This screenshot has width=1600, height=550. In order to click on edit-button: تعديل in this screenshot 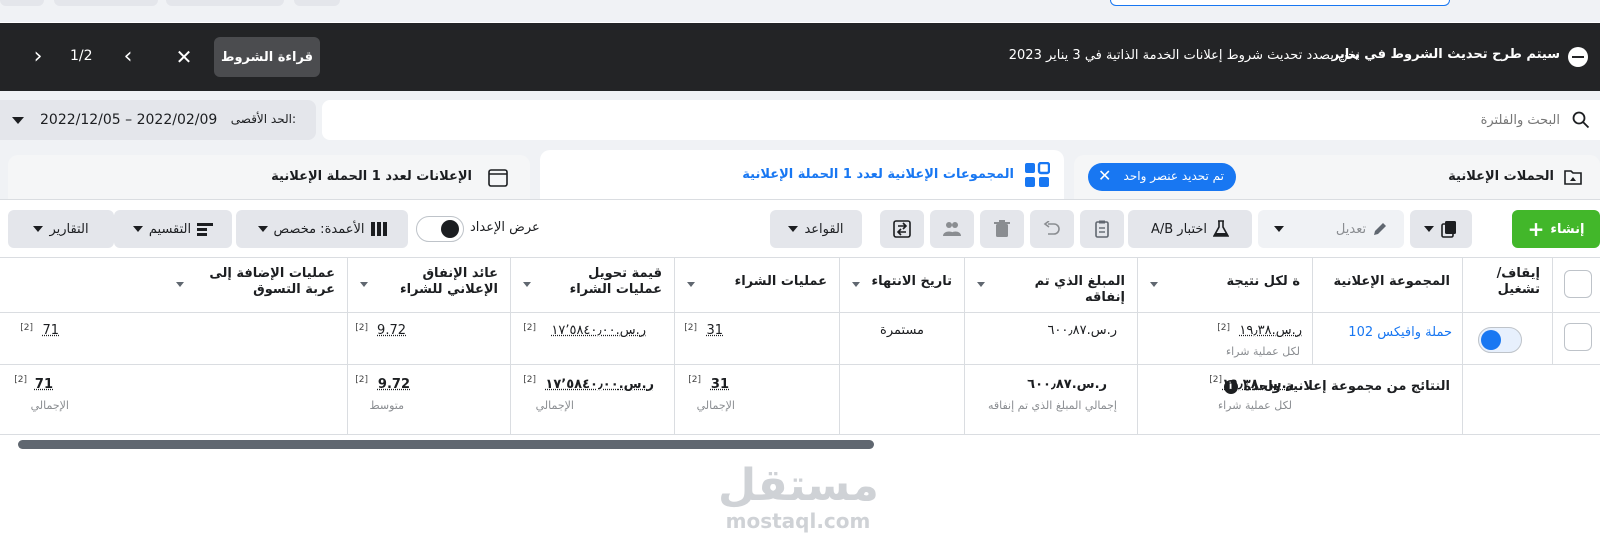, I will do `click(1331, 229)`.